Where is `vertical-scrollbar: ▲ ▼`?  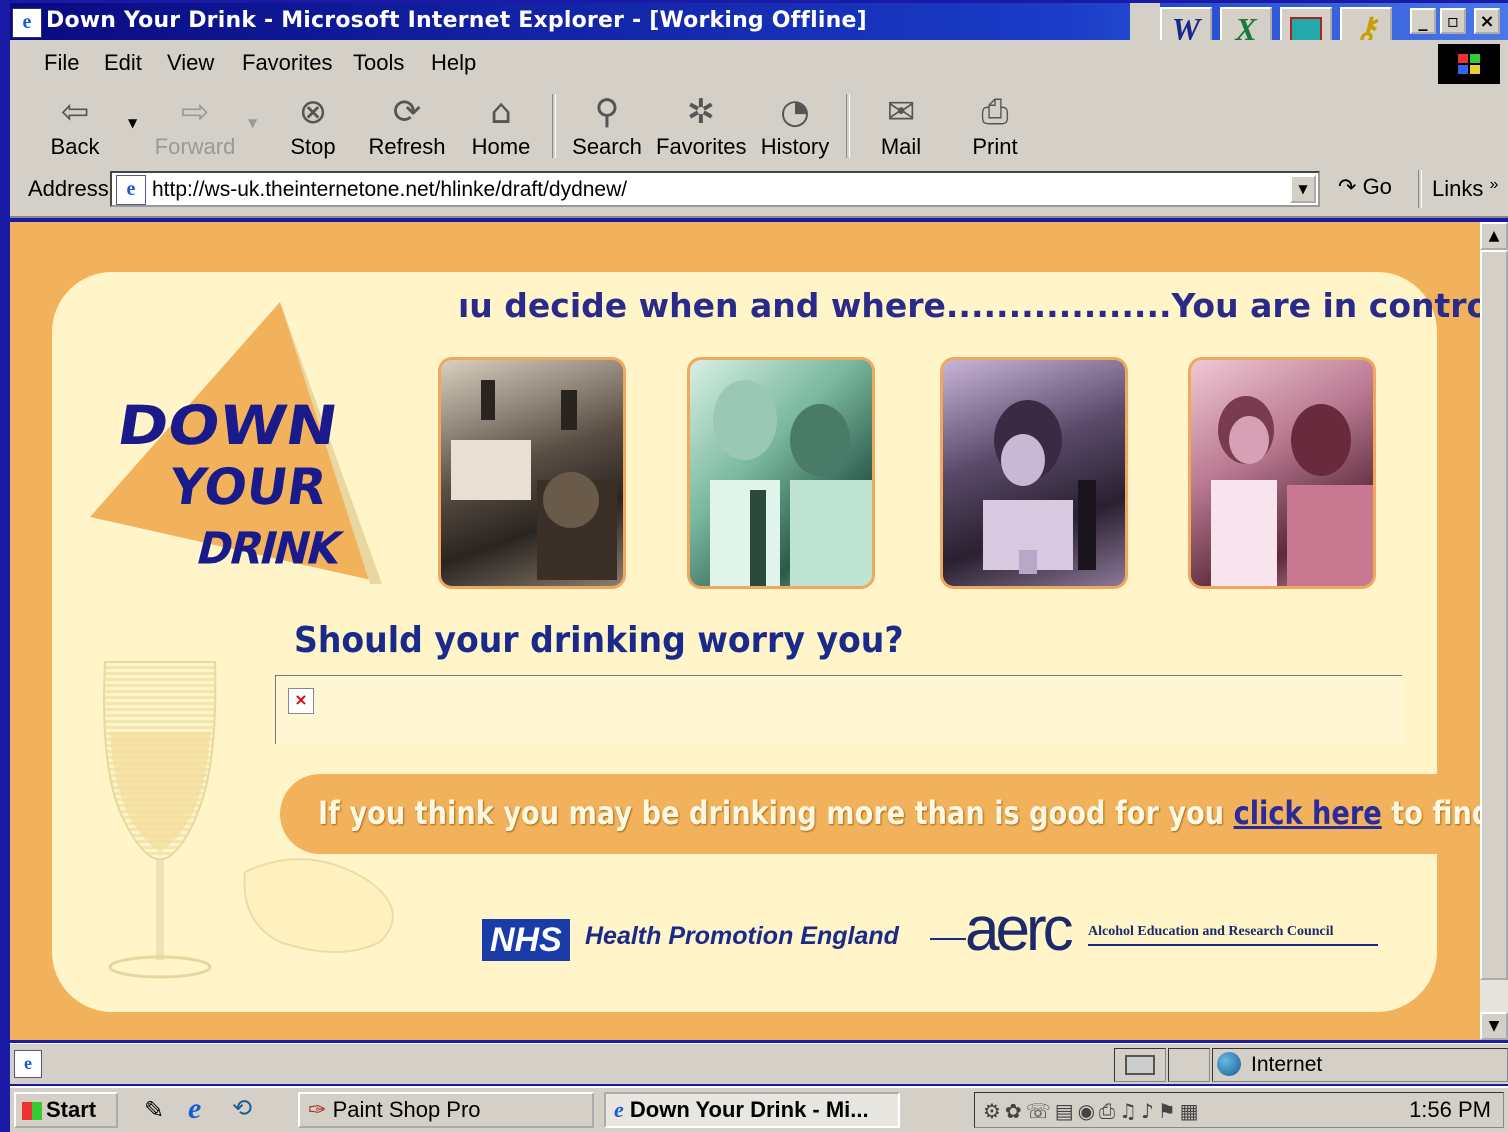
vertical-scrollbar: ▲ ▼ is located at coordinates (1494, 631).